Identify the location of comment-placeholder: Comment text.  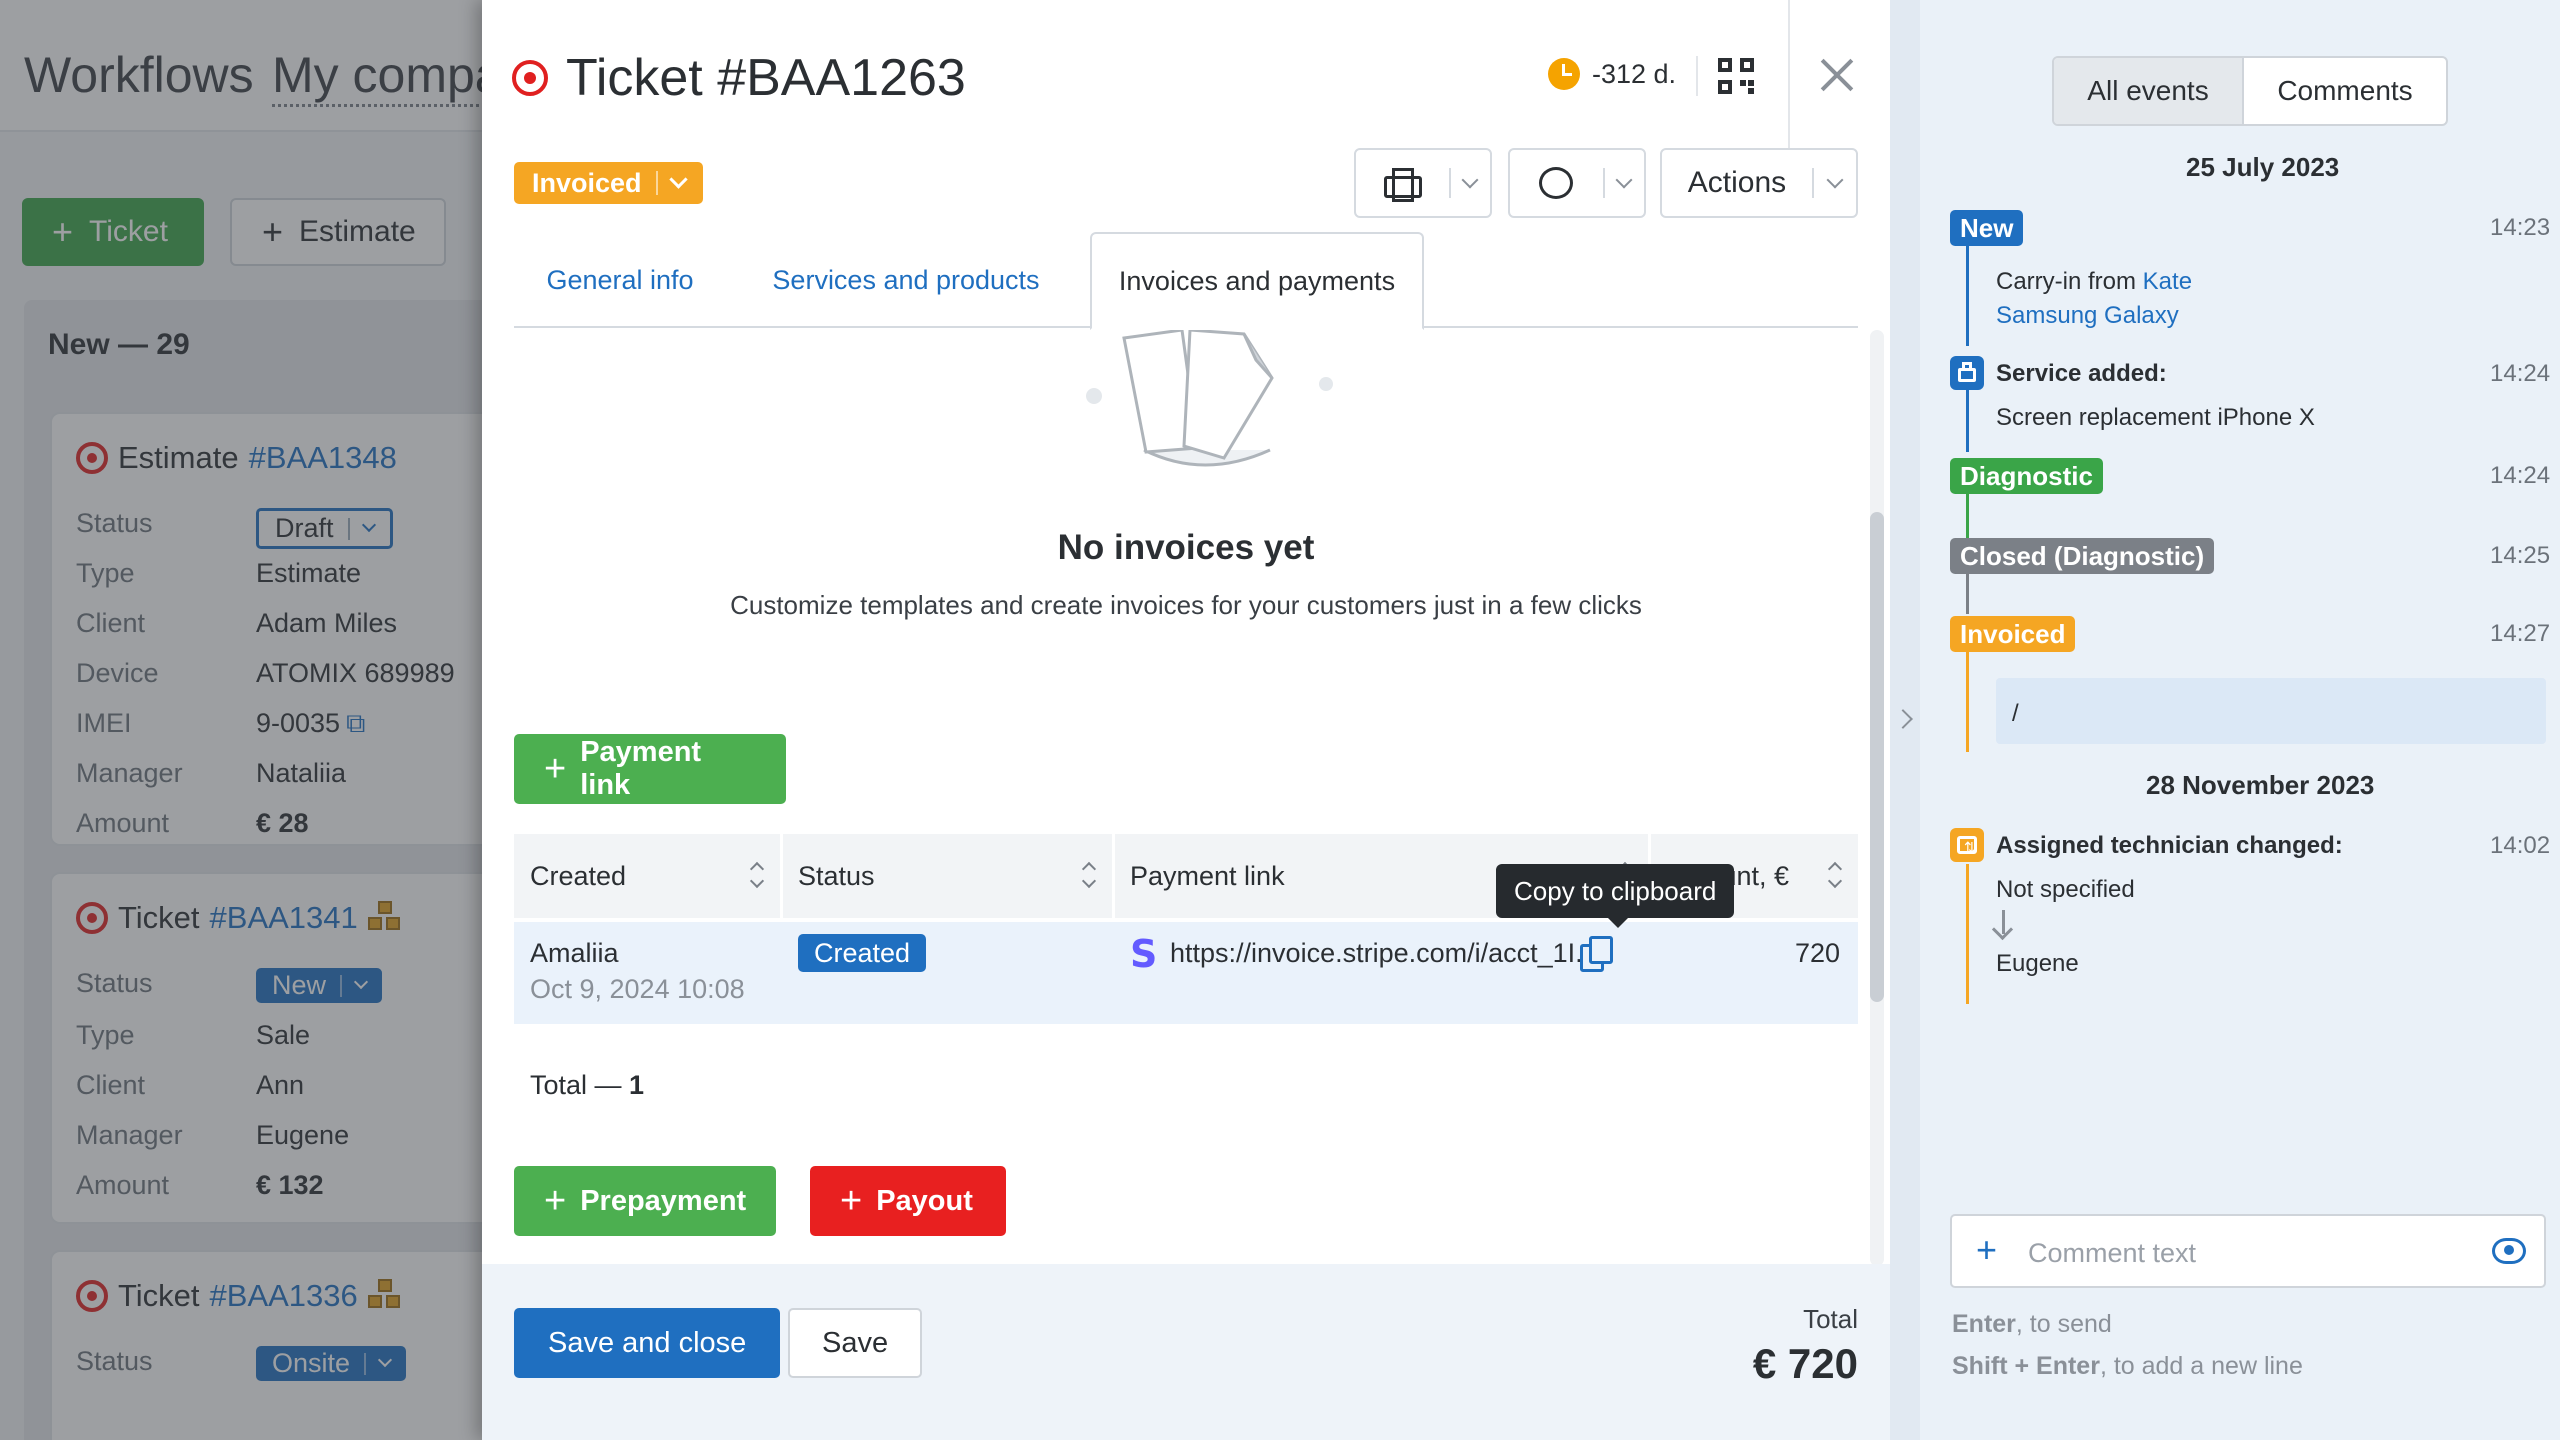
(2112, 1253).